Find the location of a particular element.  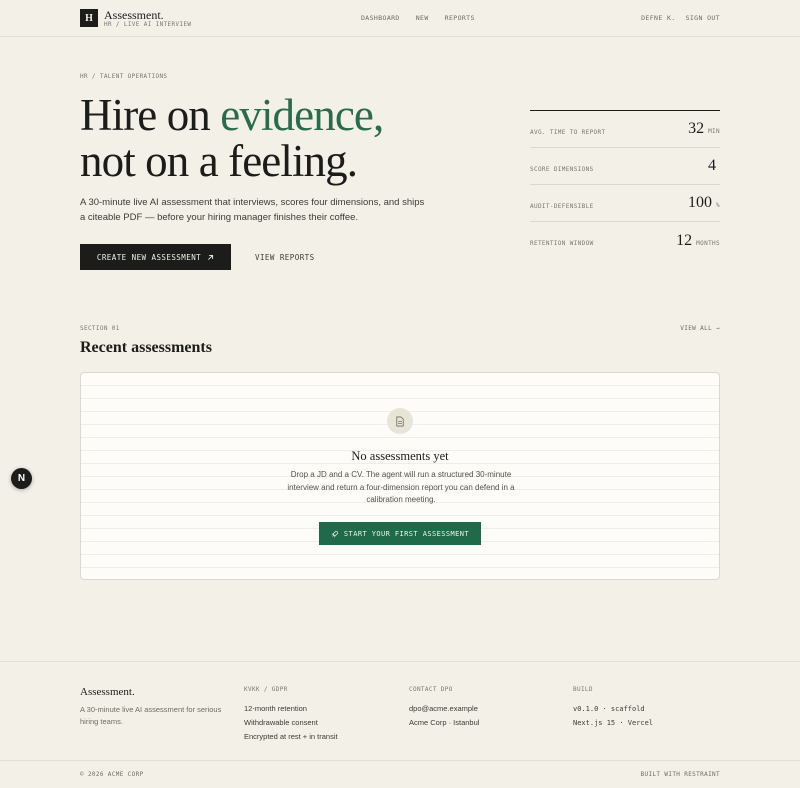

stat-label: SCORE DIMENSIONS is located at coordinates (562, 169).